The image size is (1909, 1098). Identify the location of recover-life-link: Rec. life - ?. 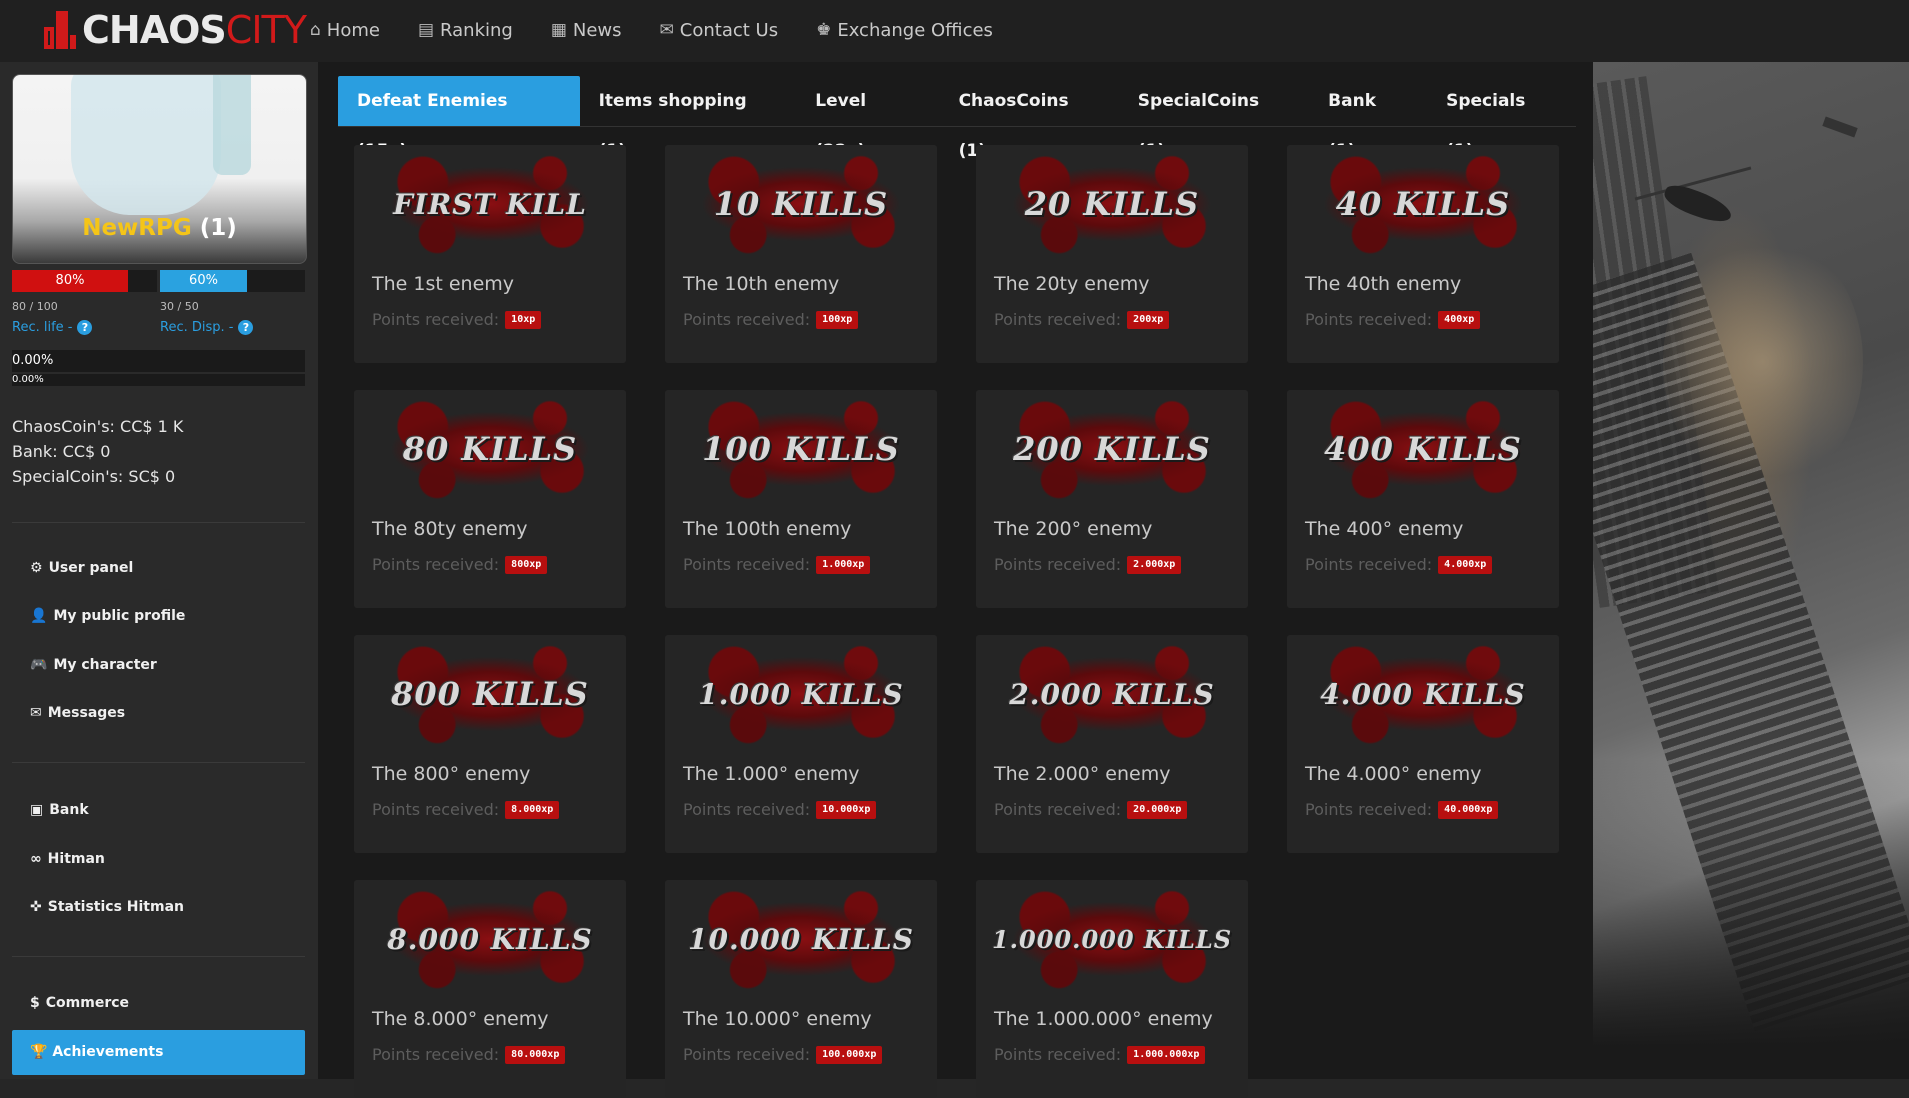
(52, 327).